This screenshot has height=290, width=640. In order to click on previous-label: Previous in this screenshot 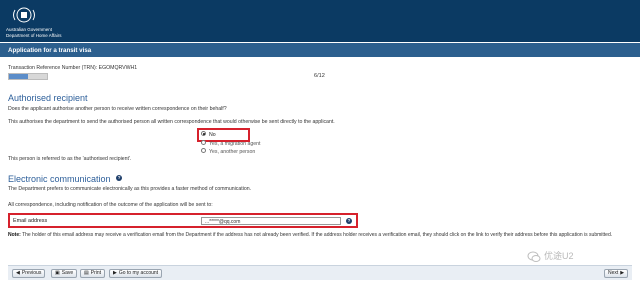, I will do `click(31, 273)`.